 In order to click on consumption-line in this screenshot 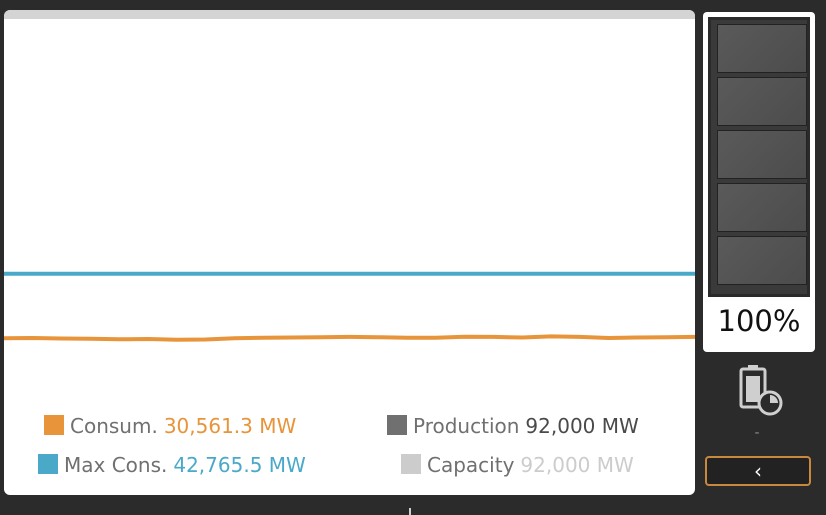, I will do `click(349, 338)`.